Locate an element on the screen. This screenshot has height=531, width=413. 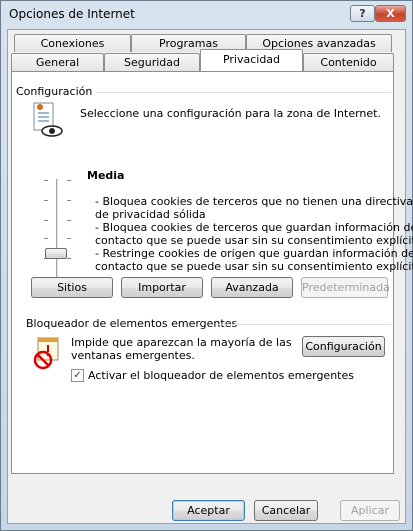
popup-blocker-group-title: Bloqueador de elementos emergentes is located at coordinates (132, 323).